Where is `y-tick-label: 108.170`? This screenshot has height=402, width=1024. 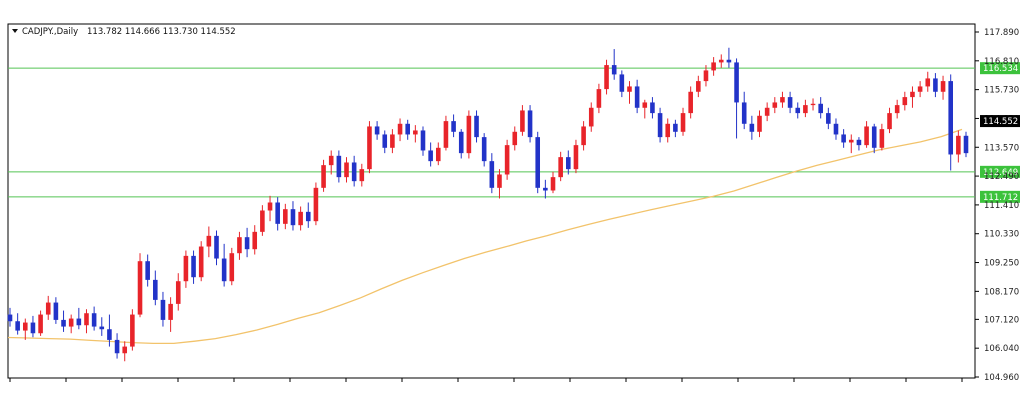
y-tick-label: 108.170 is located at coordinates (1001, 292).